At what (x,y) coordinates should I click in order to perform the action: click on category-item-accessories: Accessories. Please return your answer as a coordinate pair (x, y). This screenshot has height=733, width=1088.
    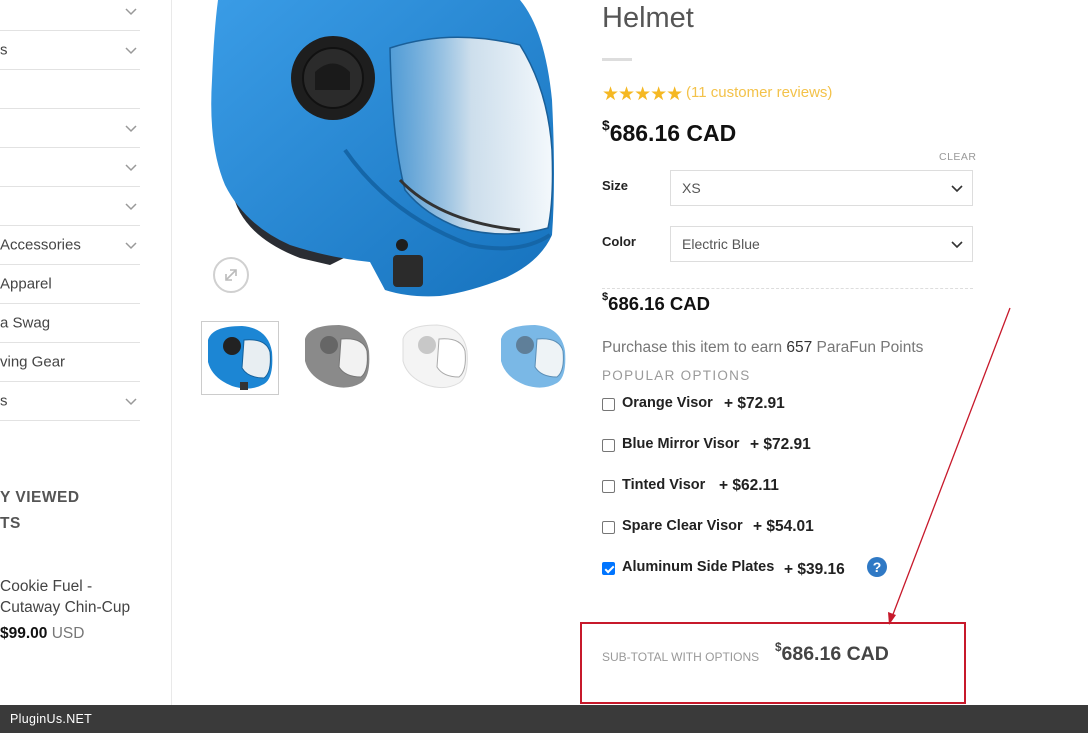
    Looking at the image, I should click on (70, 245).